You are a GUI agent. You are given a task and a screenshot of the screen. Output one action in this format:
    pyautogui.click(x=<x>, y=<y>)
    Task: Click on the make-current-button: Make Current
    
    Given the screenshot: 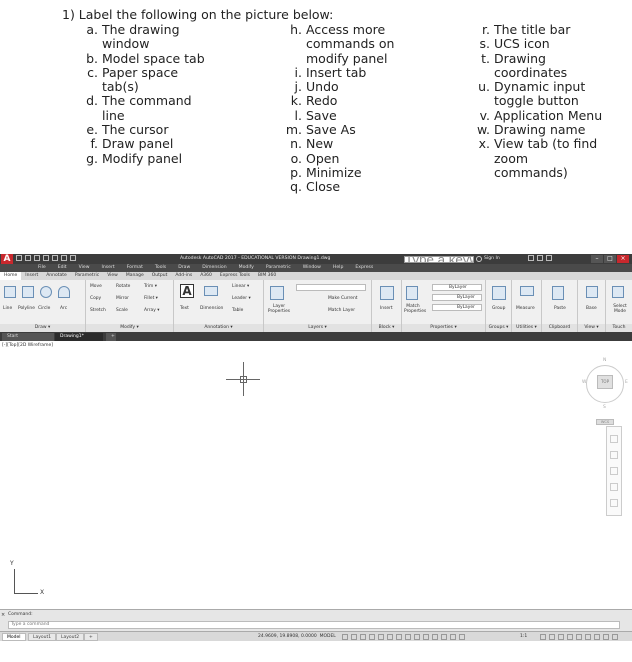 What is the action you would take?
    pyautogui.click(x=342, y=298)
    